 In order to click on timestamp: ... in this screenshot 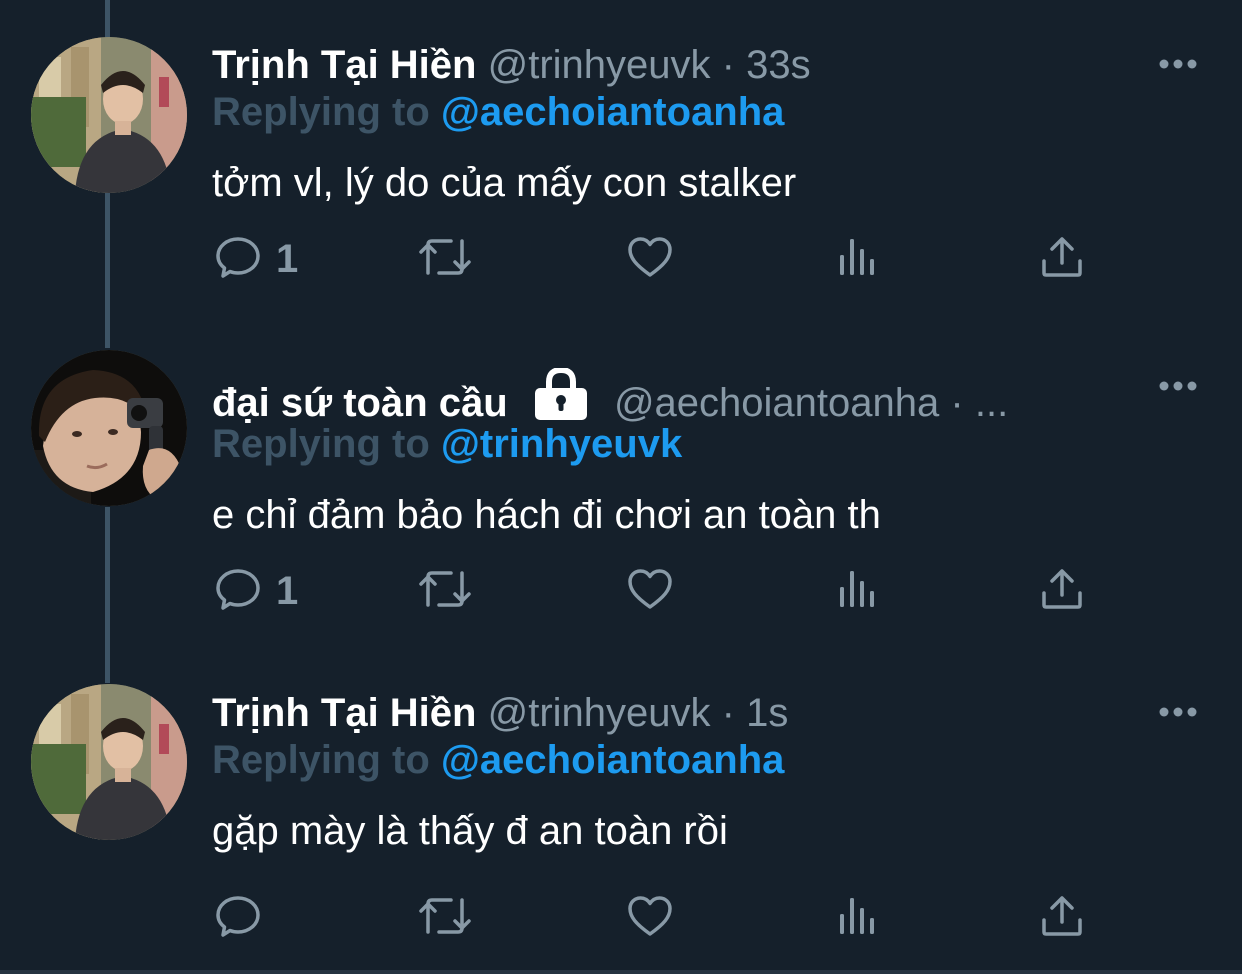, I will do `click(991, 403)`.